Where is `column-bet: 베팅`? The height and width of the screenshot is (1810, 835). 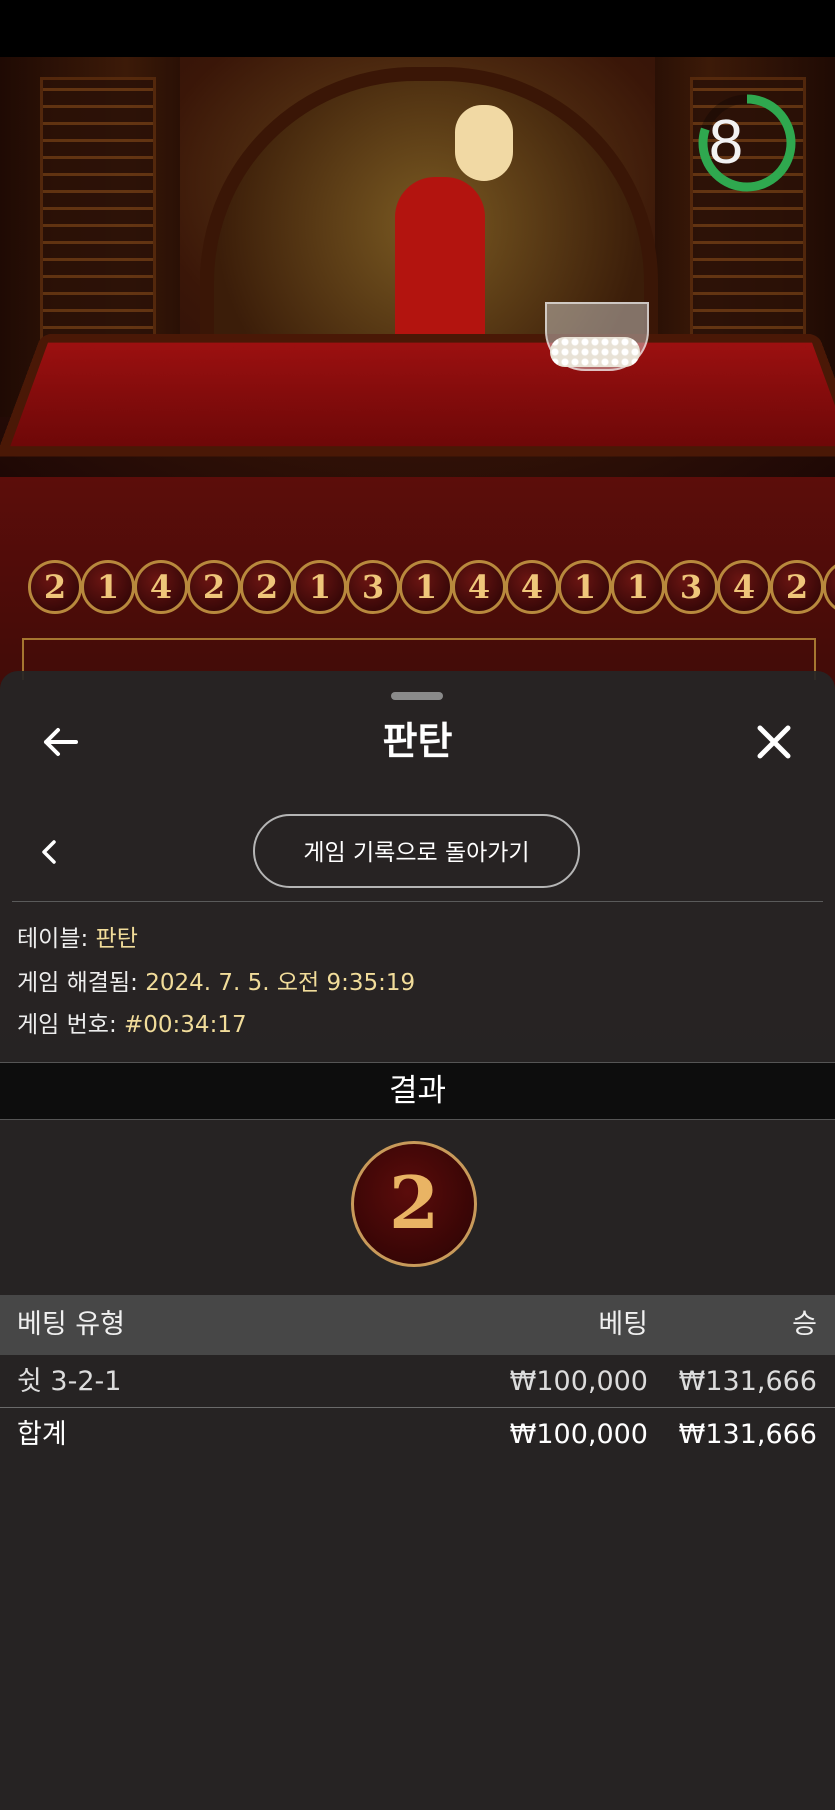
column-bet: 베팅 is located at coordinates (623, 1324).